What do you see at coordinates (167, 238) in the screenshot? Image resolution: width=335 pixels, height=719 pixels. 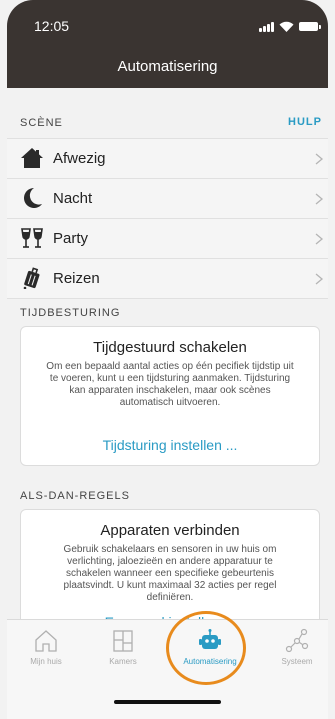 I see `scene-item-party: Party` at bounding box center [167, 238].